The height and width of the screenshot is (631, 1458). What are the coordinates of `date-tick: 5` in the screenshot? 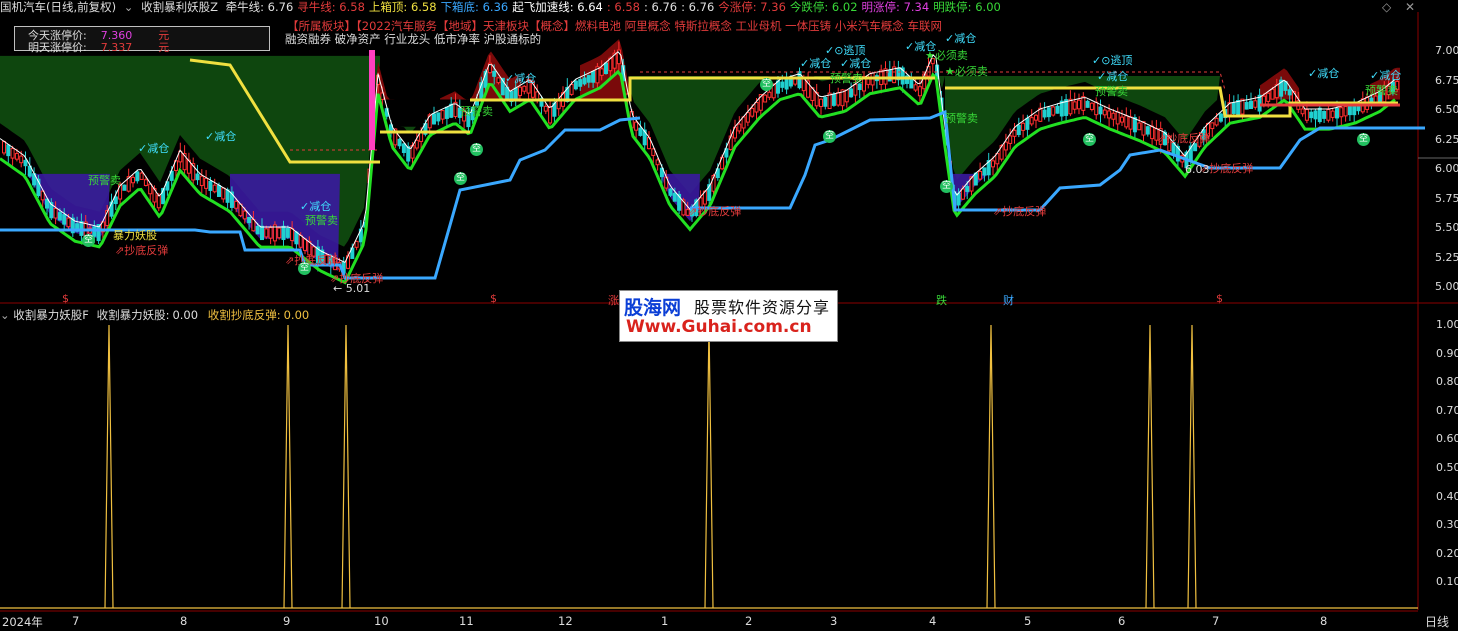 It's located at (1028, 621).